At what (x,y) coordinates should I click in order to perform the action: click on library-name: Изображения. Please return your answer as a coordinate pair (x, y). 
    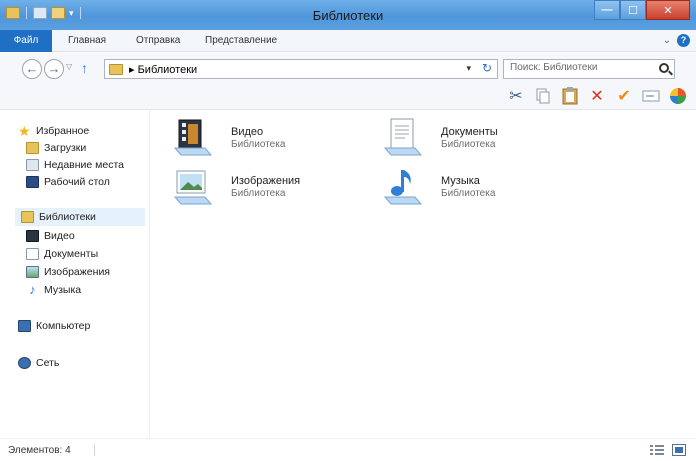
    Looking at the image, I should click on (266, 181).